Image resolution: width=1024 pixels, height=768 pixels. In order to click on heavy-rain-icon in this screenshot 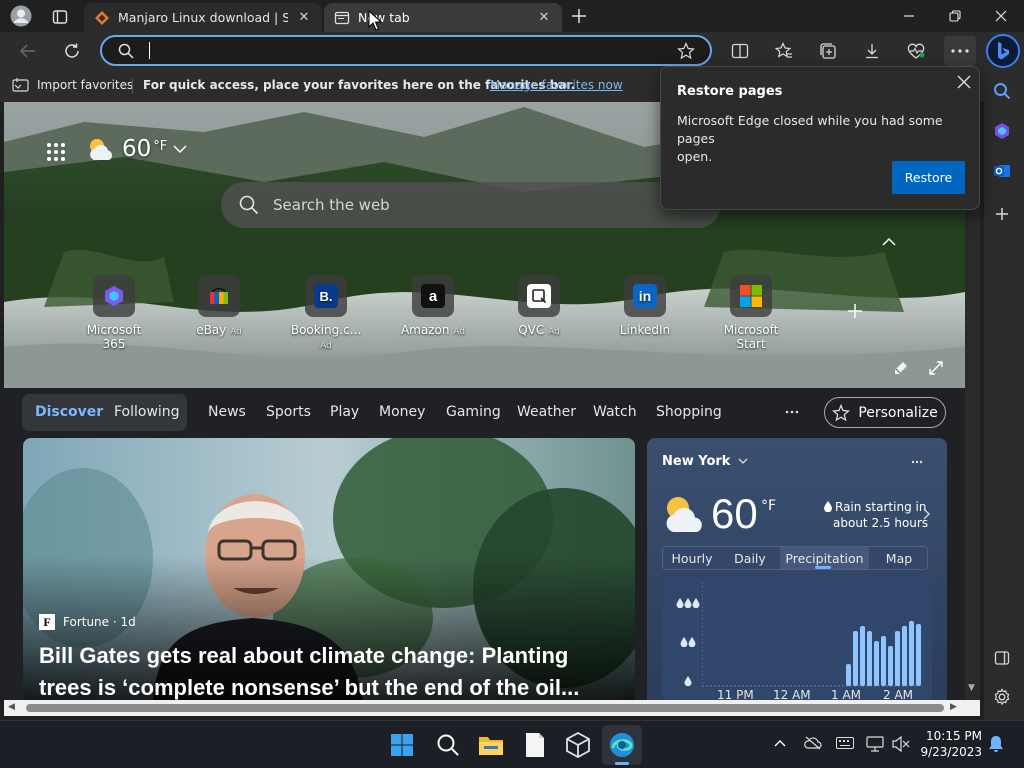, I will do `click(688, 603)`.